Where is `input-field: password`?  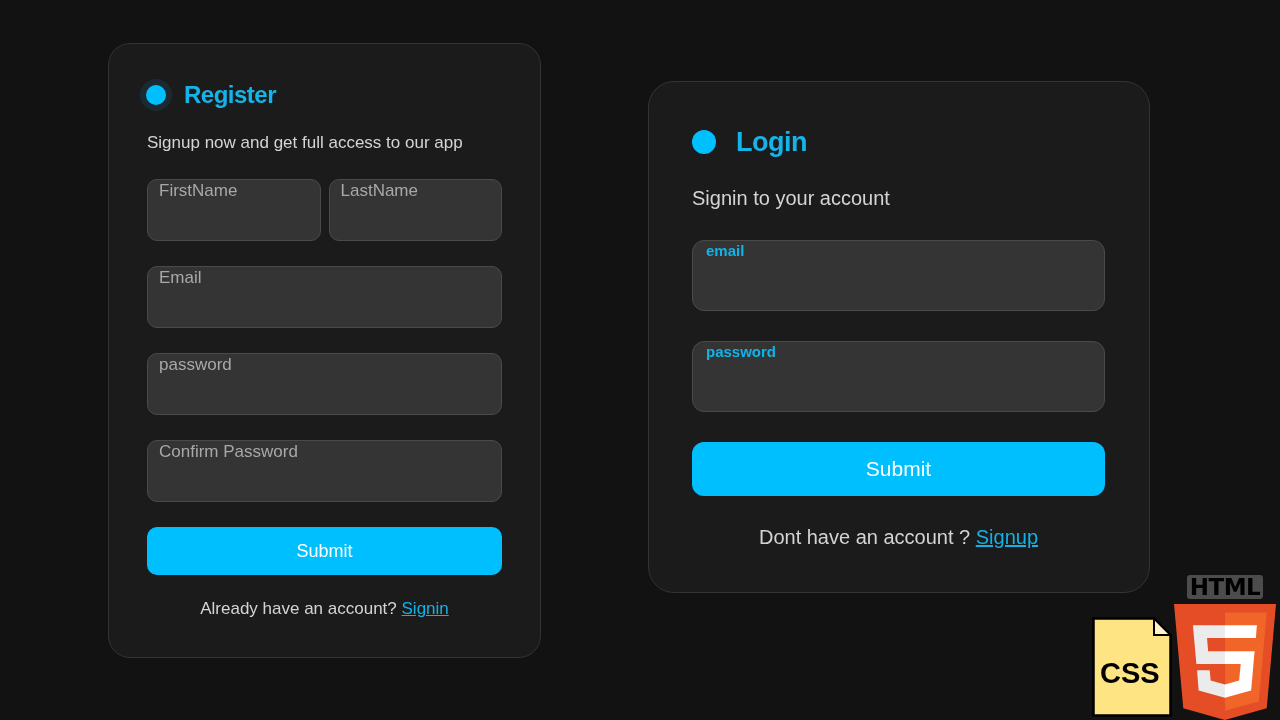 input-field: password is located at coordinates (324, 384).